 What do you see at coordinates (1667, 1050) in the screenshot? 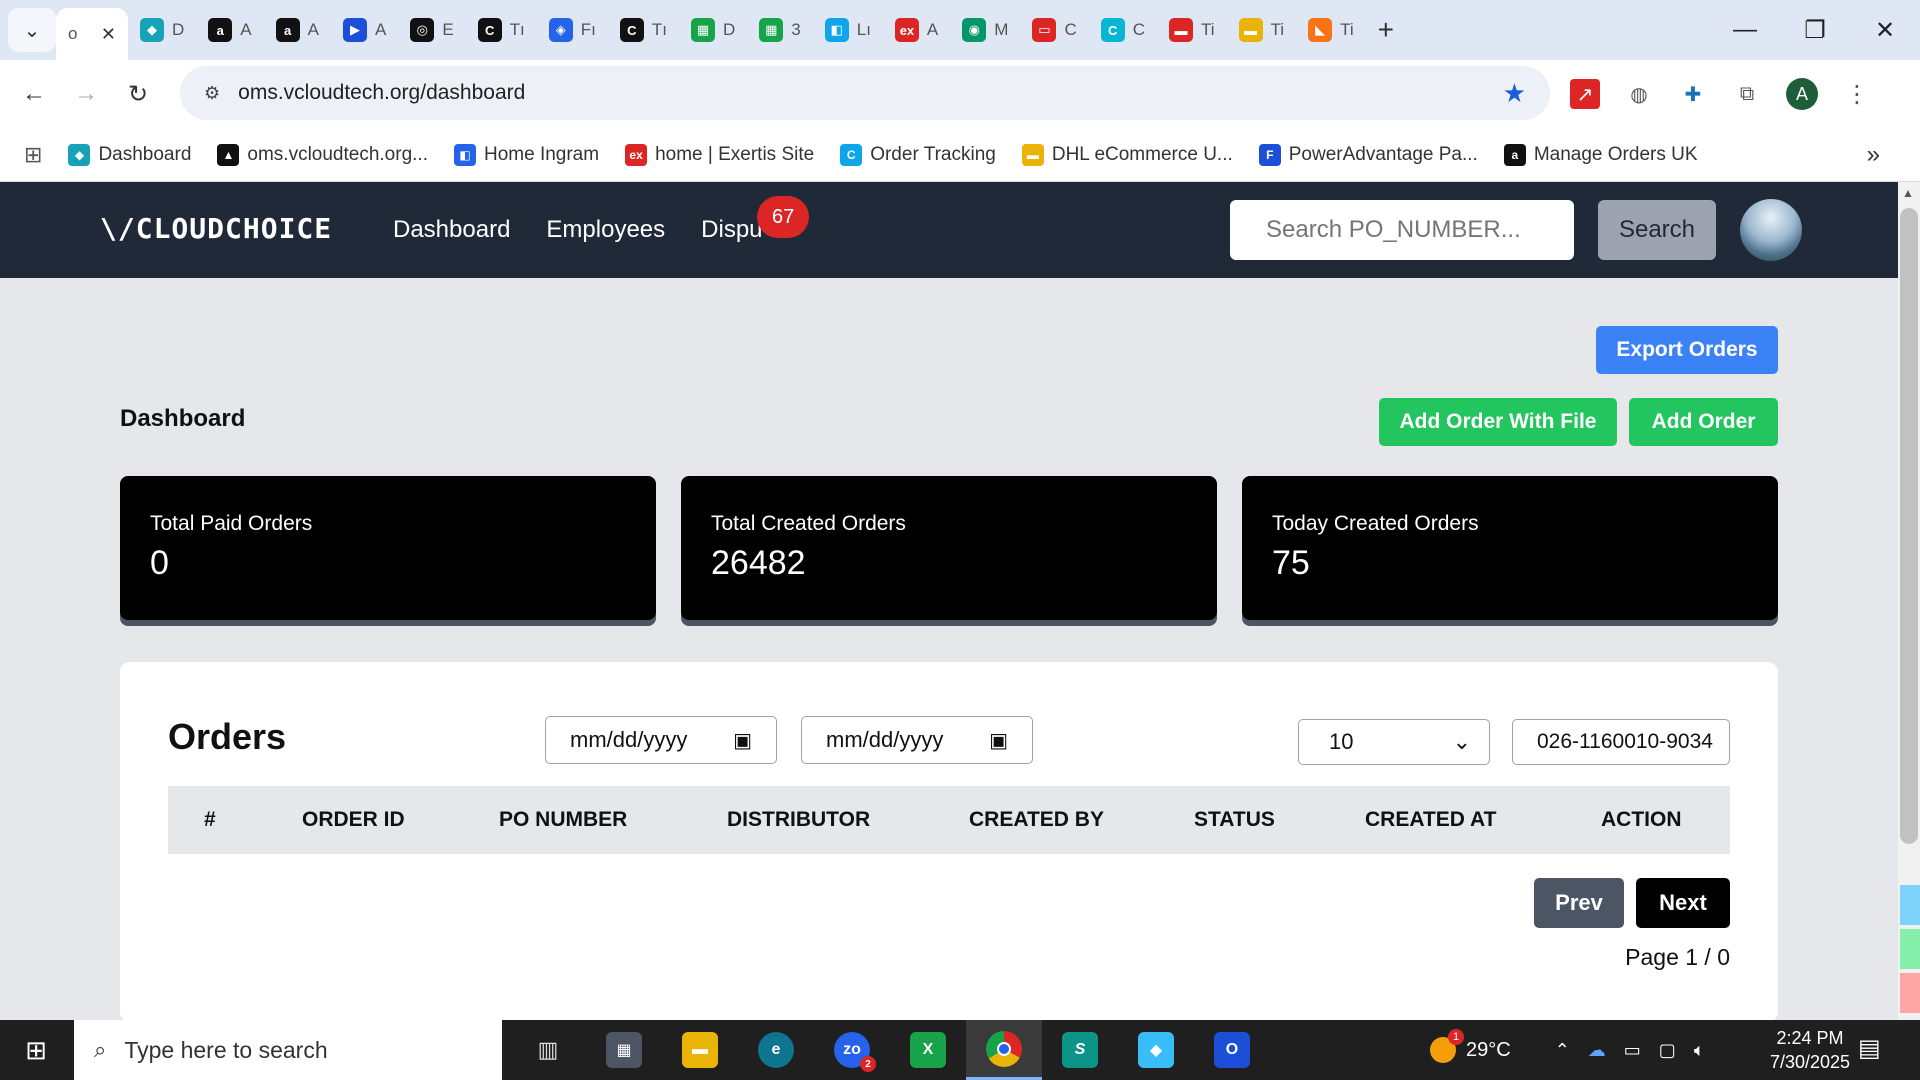
I see `display-icon: ▢` at bounding box center [1667, 1050].